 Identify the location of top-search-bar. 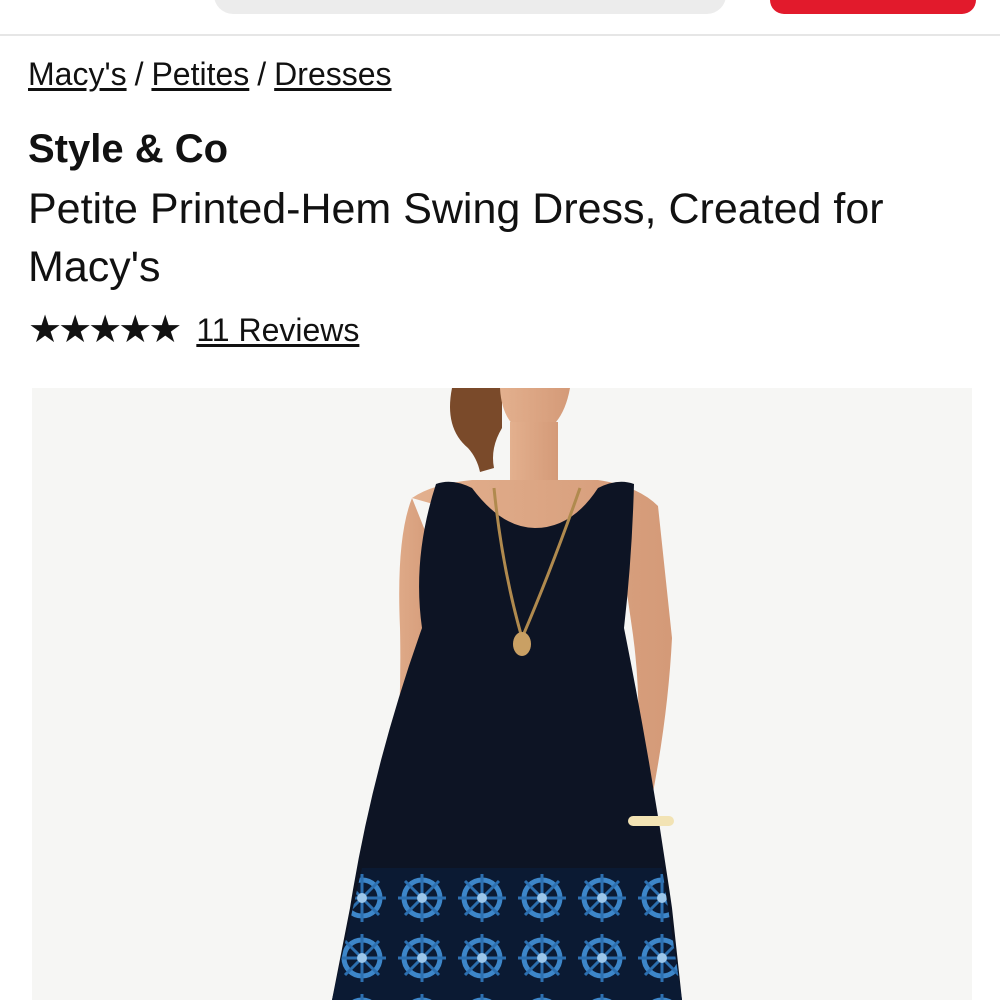
(500, 18).